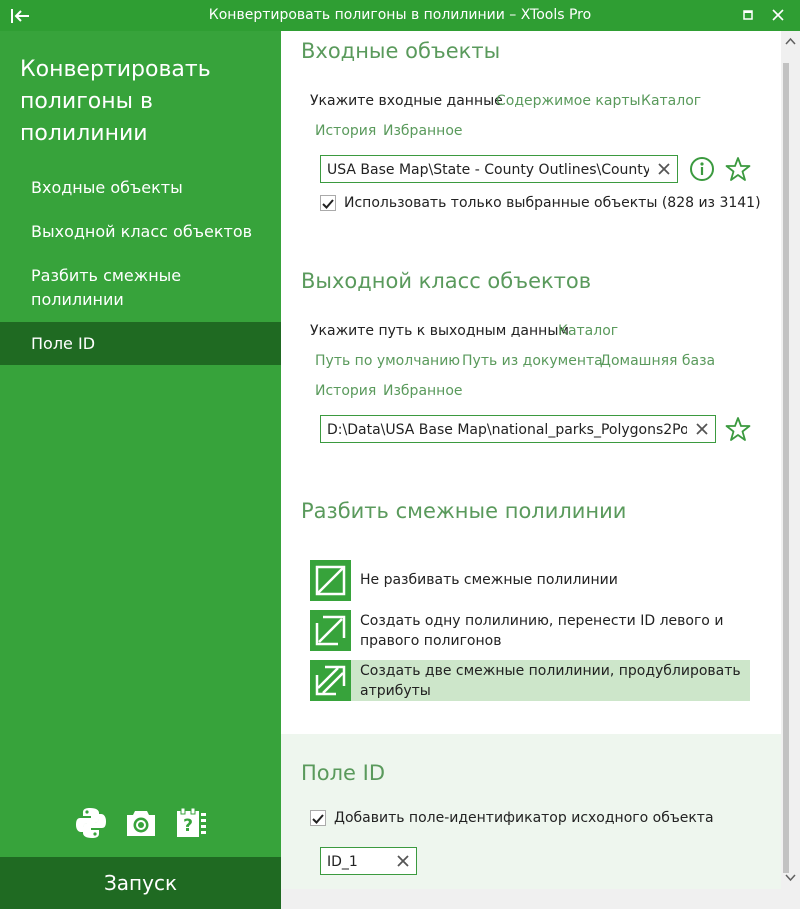 This screenshot has height=909, width=800. I want to click on link-default-path: Путь по умолчанию, so click(387, 361).